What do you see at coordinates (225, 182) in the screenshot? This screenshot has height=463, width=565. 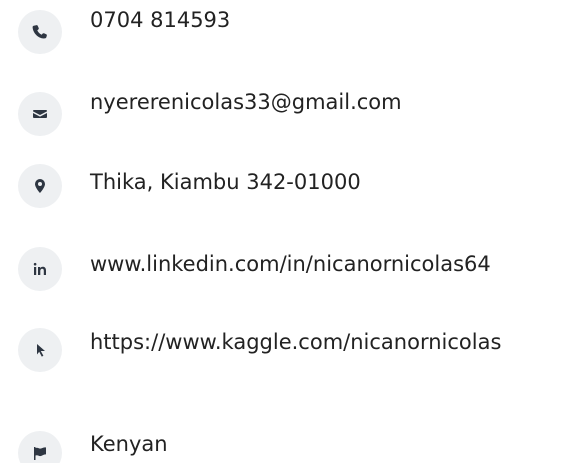 I see `location-text: Thika, Kiambu 342-01000` at bounding box center [225, 182].